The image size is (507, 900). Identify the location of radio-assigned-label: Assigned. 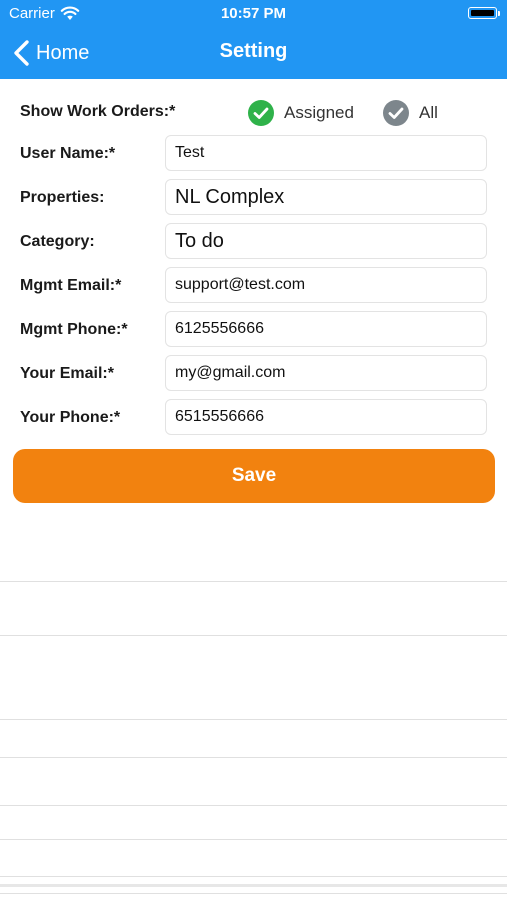
(319, 112).